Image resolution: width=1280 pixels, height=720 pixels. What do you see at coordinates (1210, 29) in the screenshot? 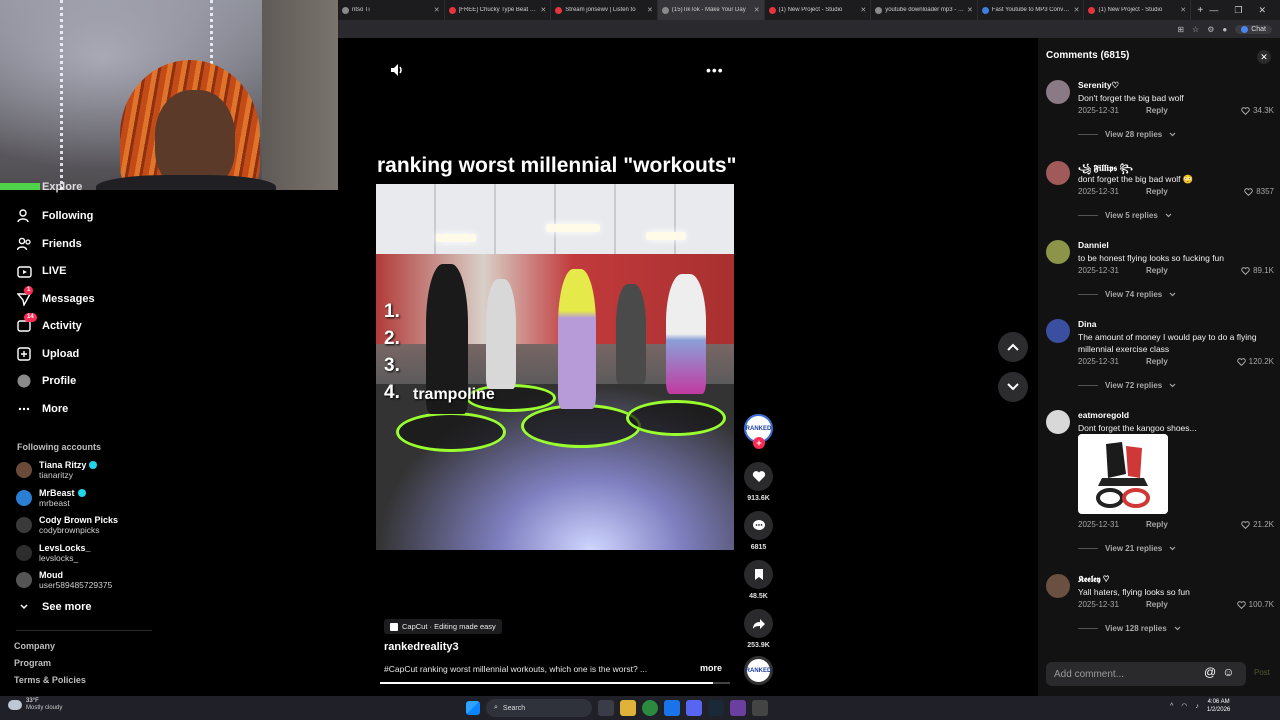
I see `settings-icon: ⚙` at bounding box center [1210, 29].